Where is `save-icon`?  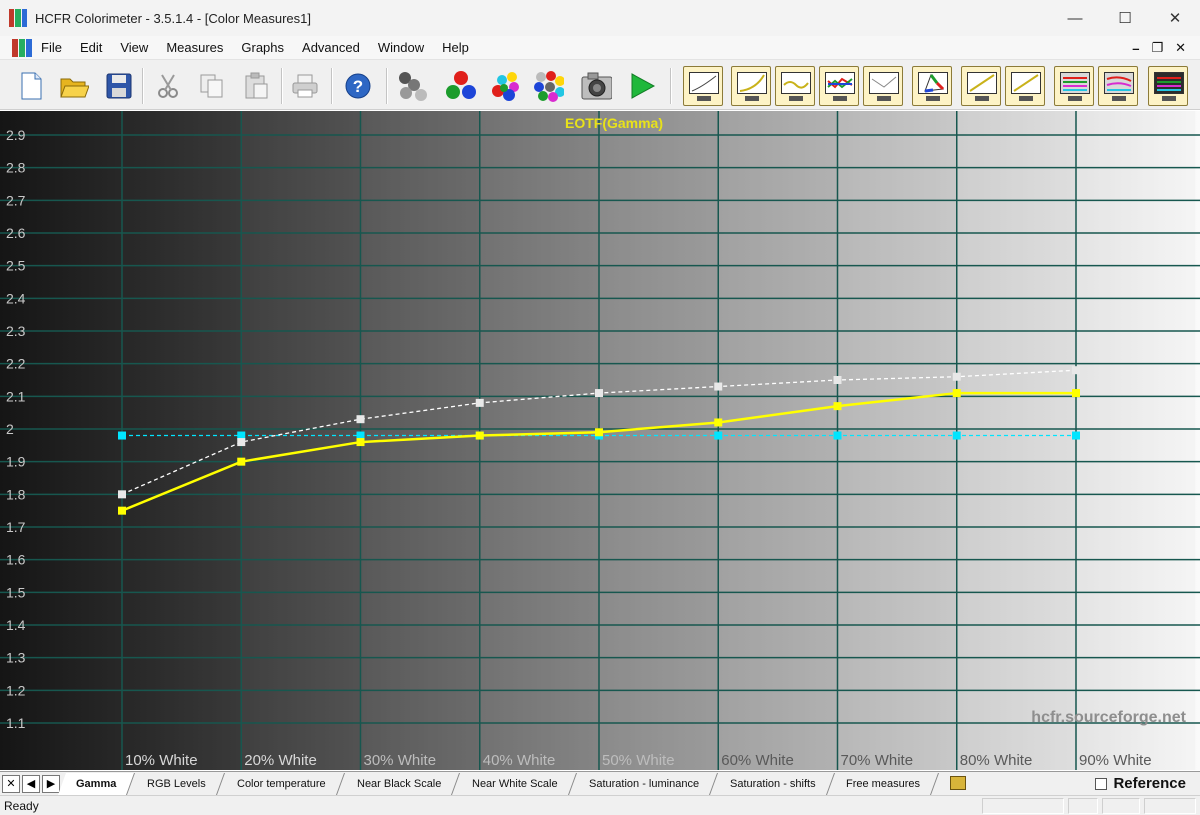
save-icon is located at coordinates (119, 86).